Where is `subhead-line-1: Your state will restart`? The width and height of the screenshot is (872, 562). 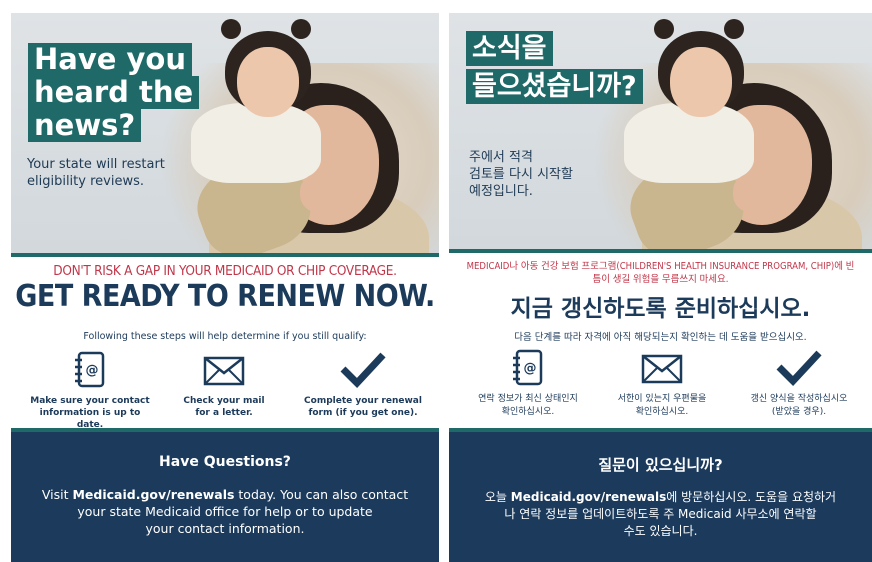 subhead-line-1: Your state will restart is located at coordinates (96, 164).